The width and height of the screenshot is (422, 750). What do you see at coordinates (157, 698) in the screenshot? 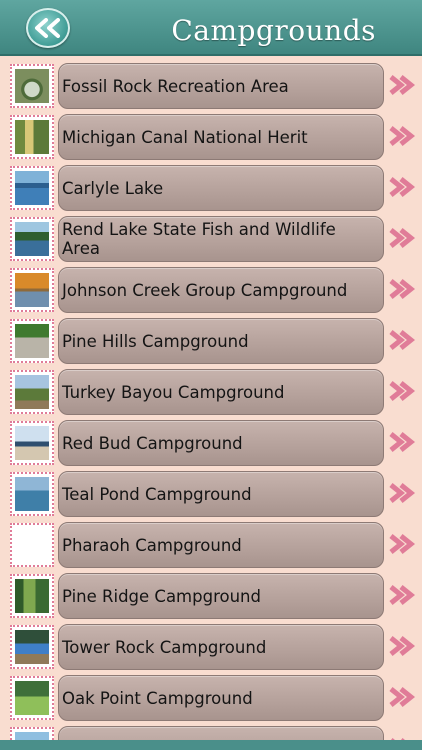
I see `list-item-label: Oak Point Campground` at bounding box center [157, 698].